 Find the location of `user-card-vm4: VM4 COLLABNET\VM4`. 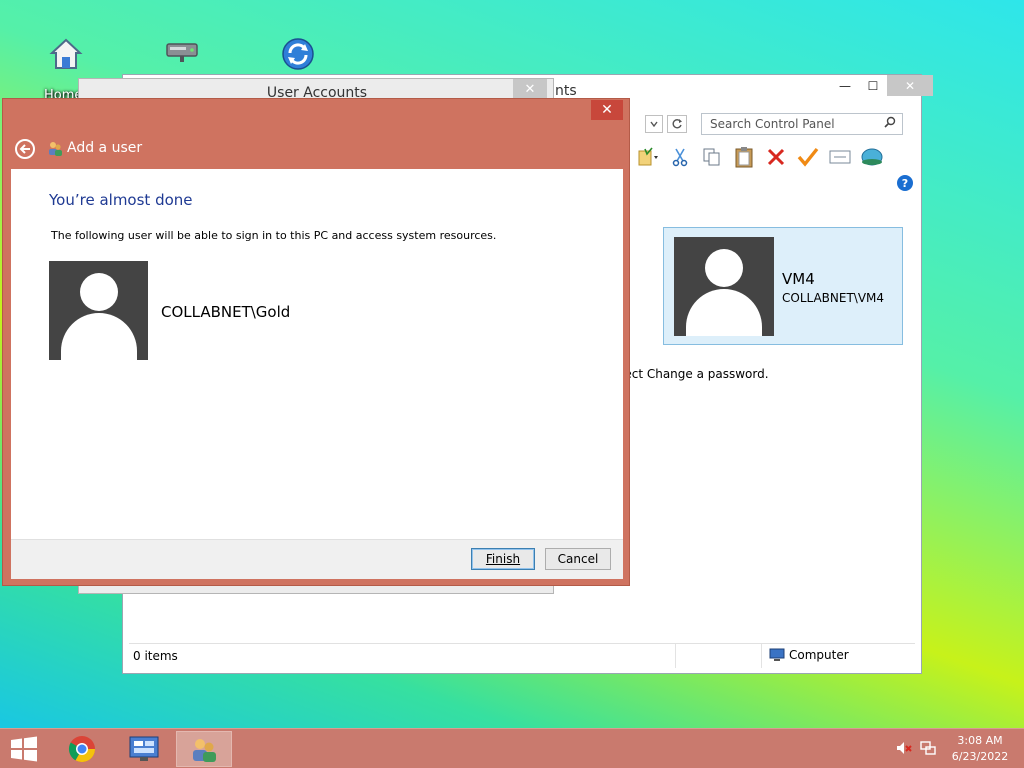

user-card-vm4: VM4 COLLABNET\VM4 is located at coordinates (783, 286).